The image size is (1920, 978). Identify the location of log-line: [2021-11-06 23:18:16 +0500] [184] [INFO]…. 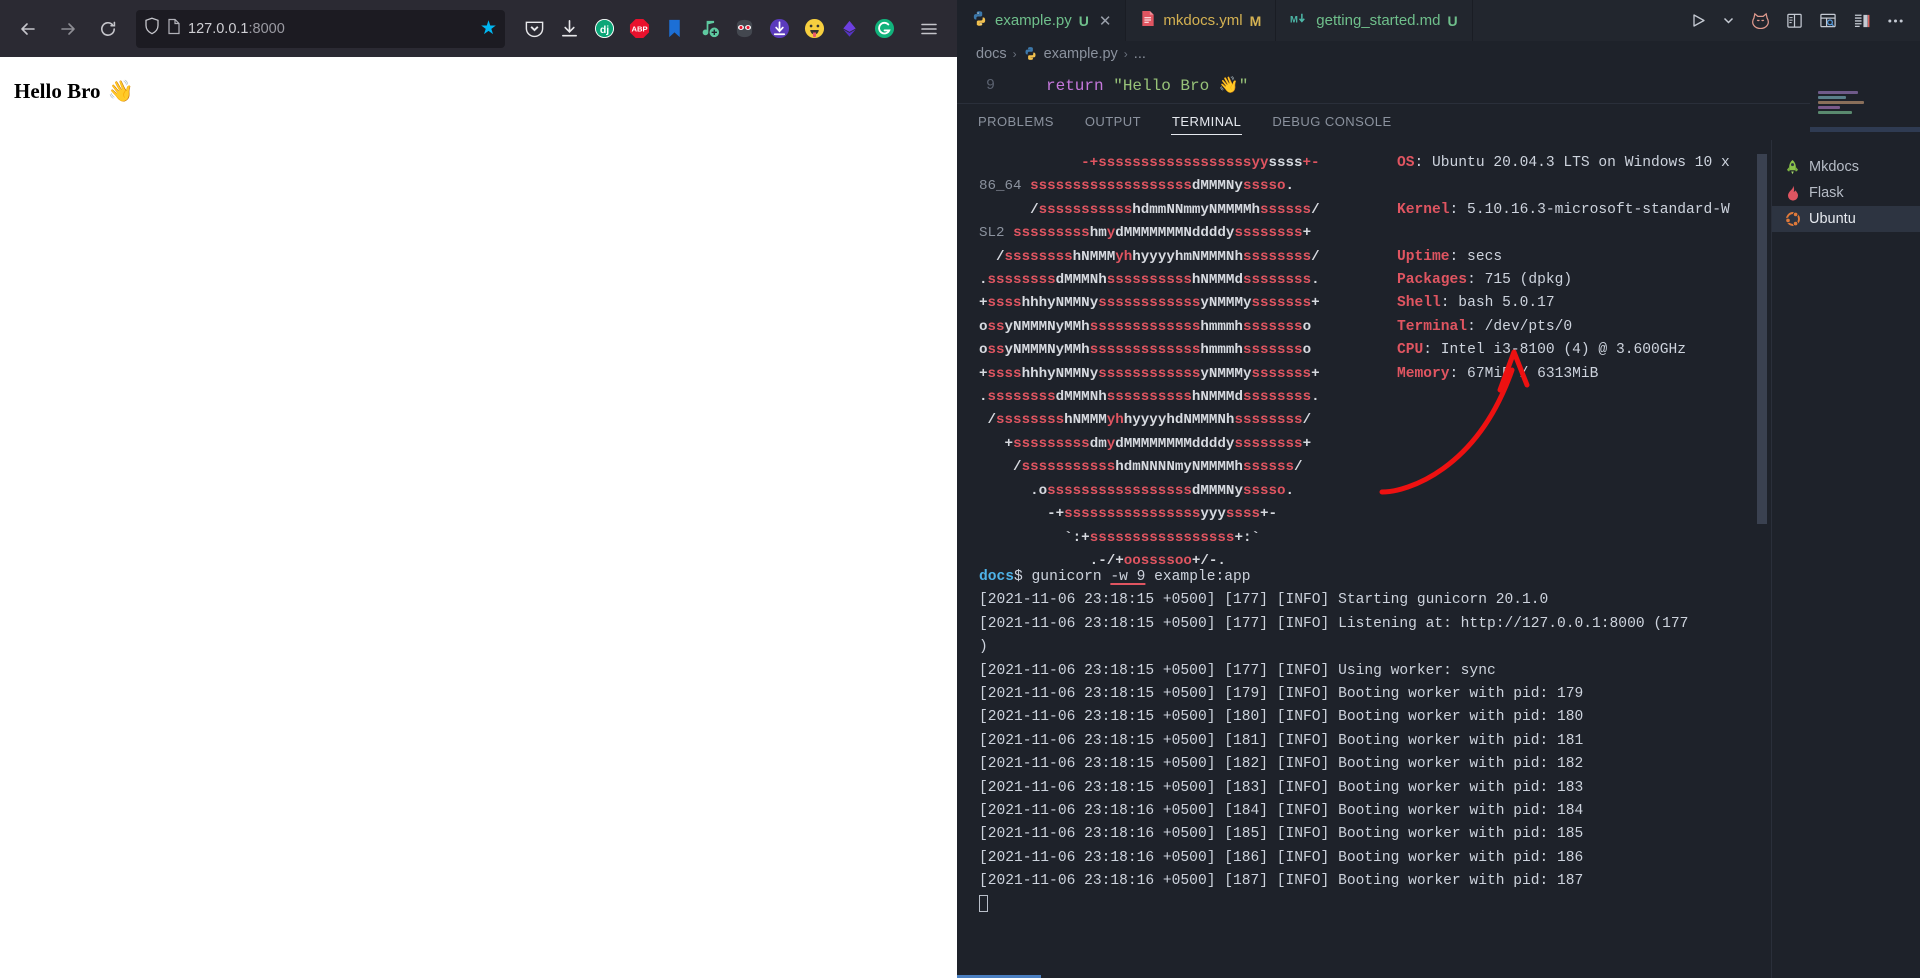
(1281, 811).